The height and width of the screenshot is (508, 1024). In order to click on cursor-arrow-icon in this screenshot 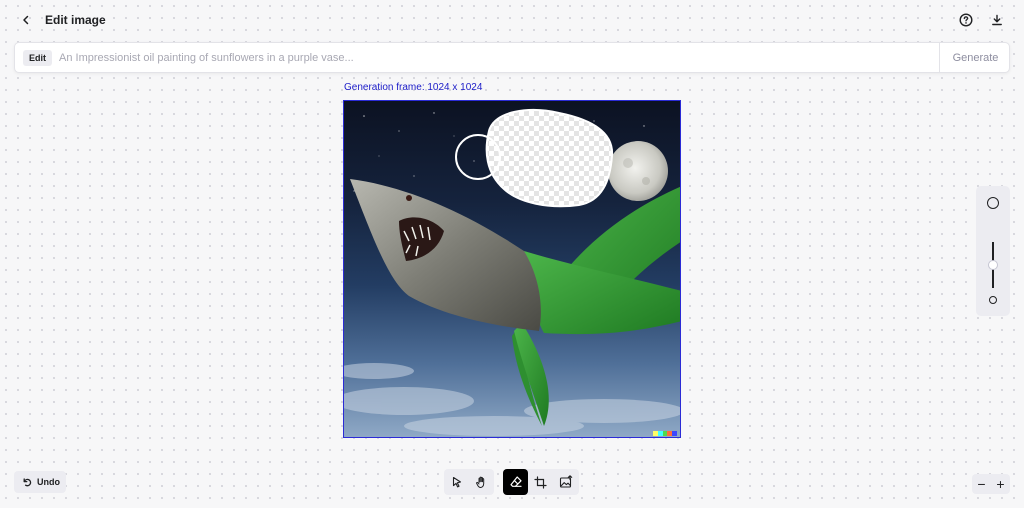, I will do `click(456, 482)`.